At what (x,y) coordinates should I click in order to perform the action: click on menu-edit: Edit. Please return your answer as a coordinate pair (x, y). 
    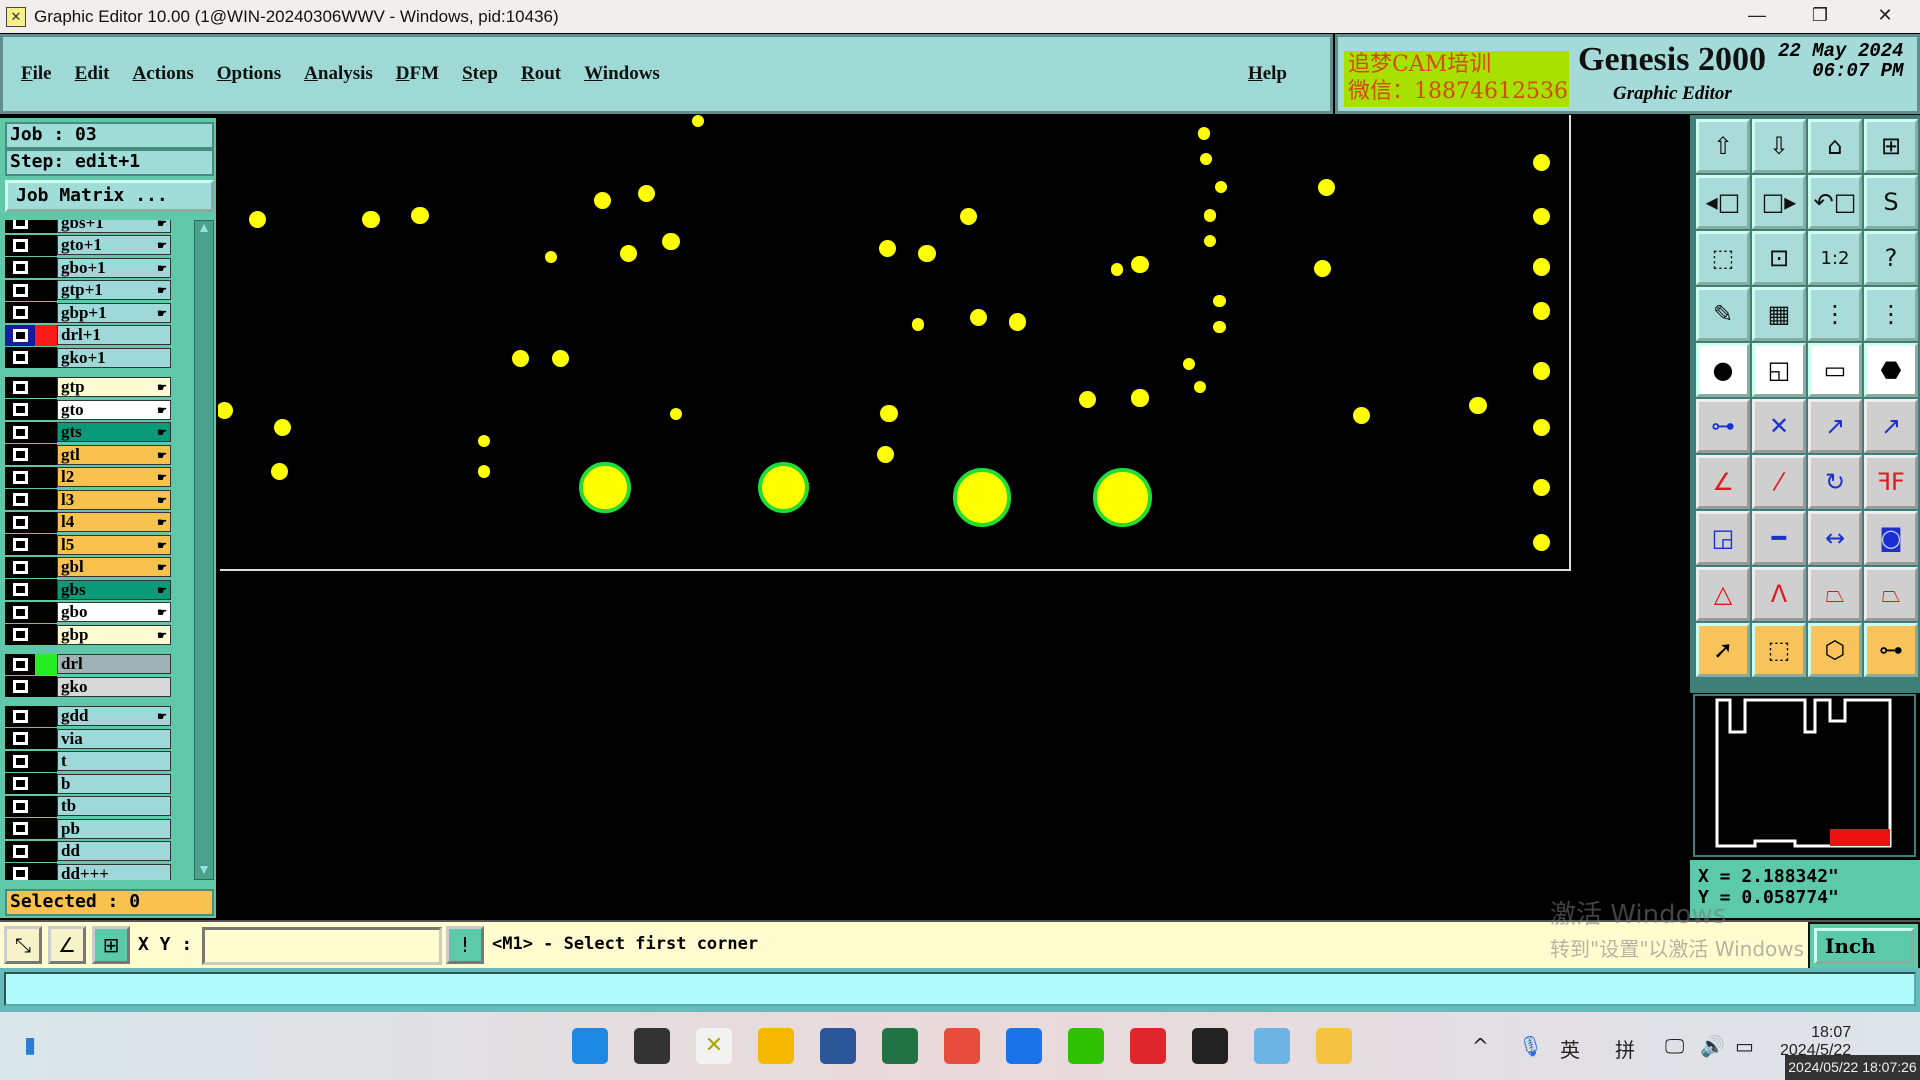
    Looking at the image, I should click on (92, 74).